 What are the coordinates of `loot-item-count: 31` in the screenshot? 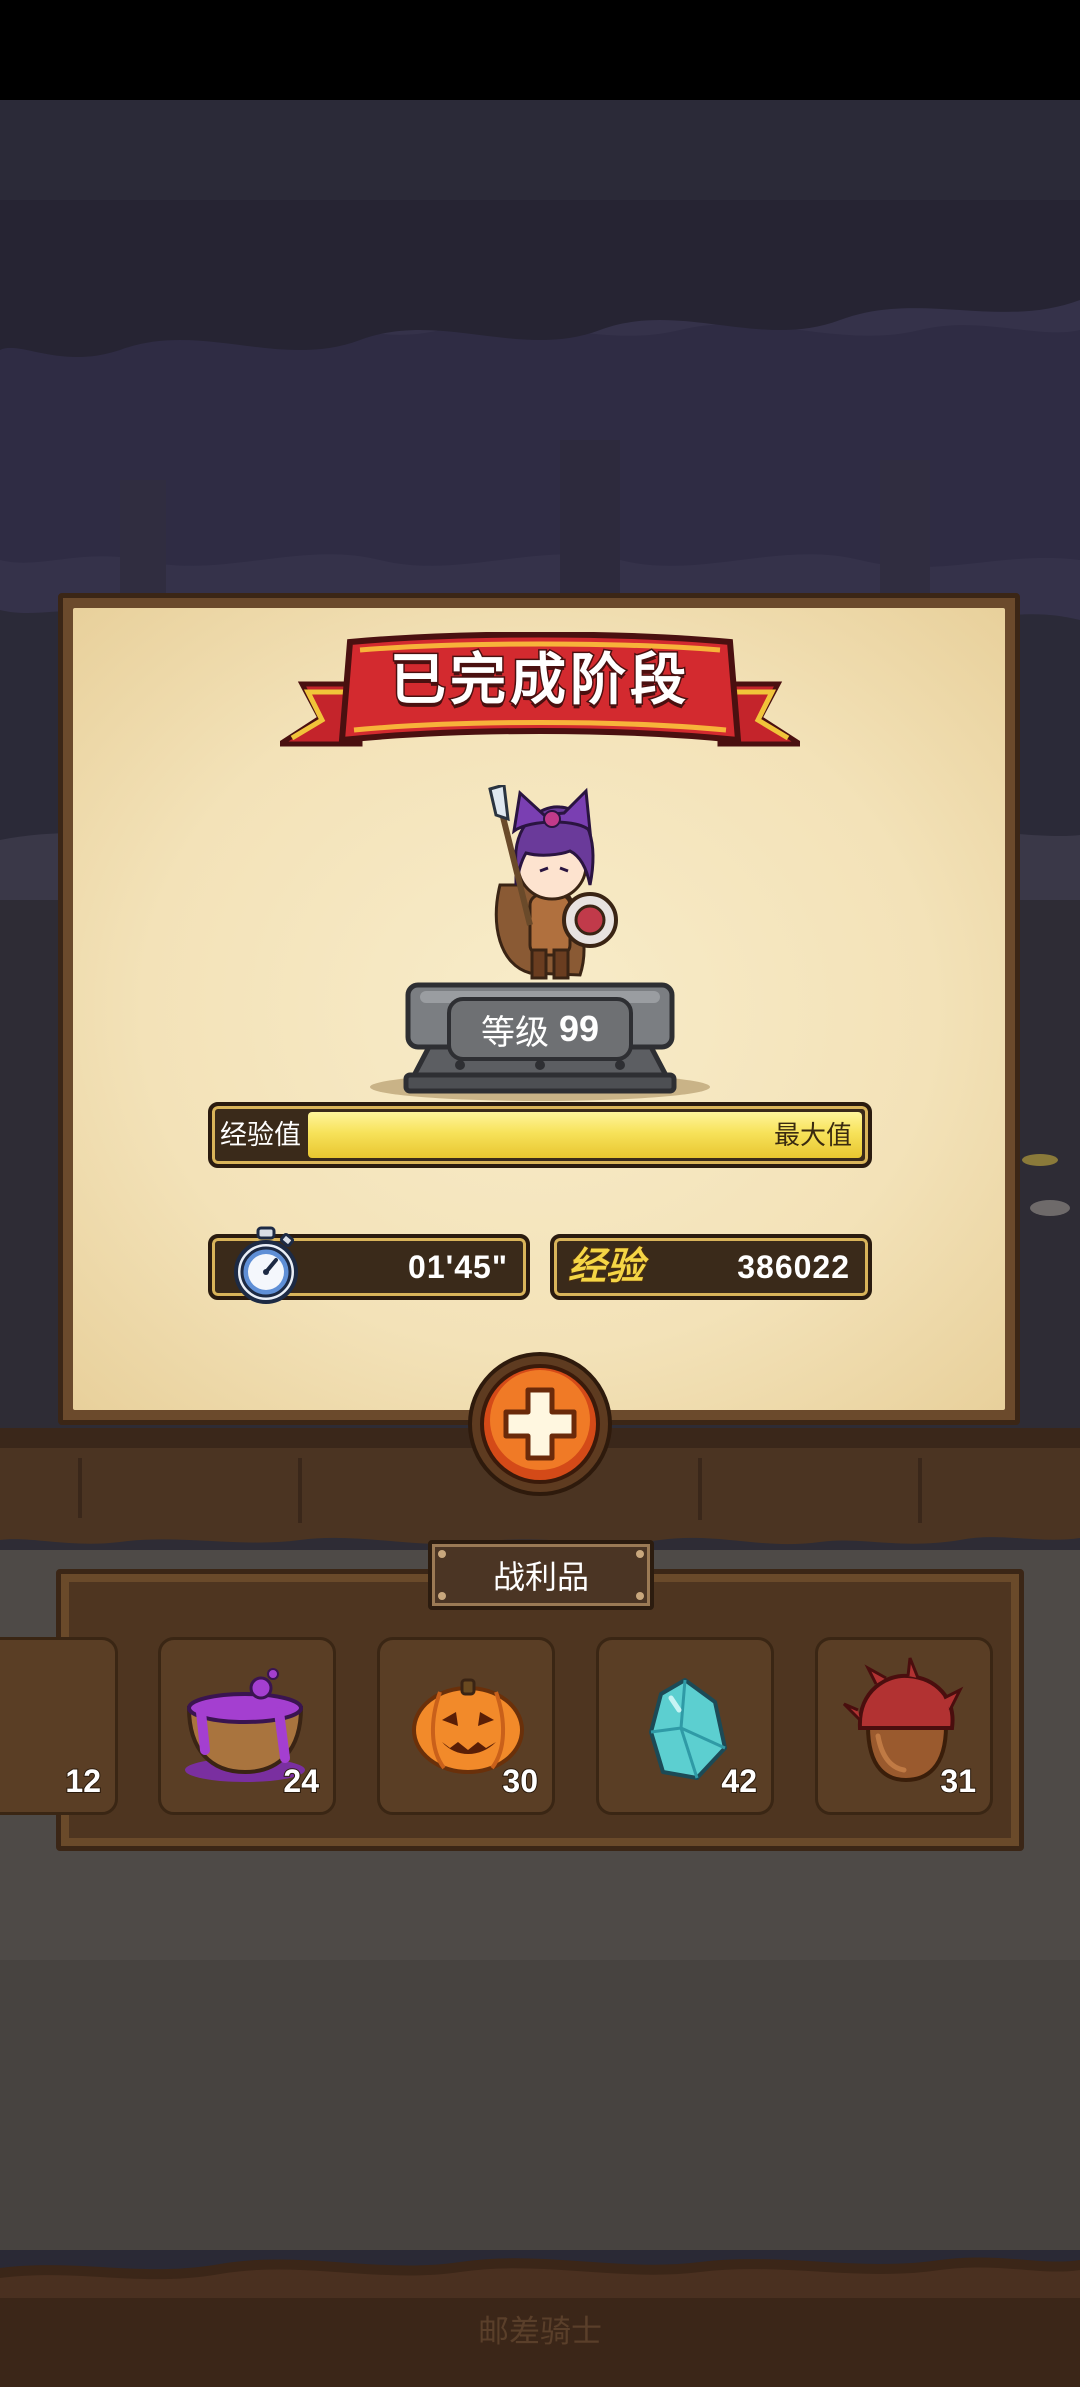 It's located at (958, 1781).